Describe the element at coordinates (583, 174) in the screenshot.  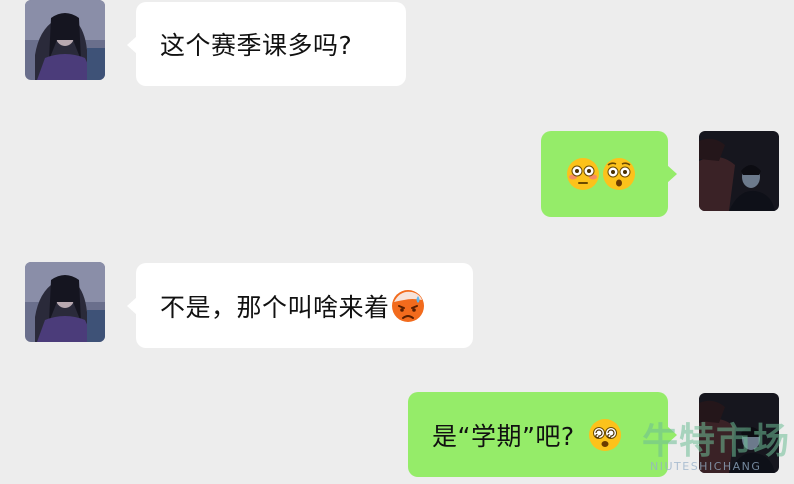
I see `flushed-face-icon` at that location.